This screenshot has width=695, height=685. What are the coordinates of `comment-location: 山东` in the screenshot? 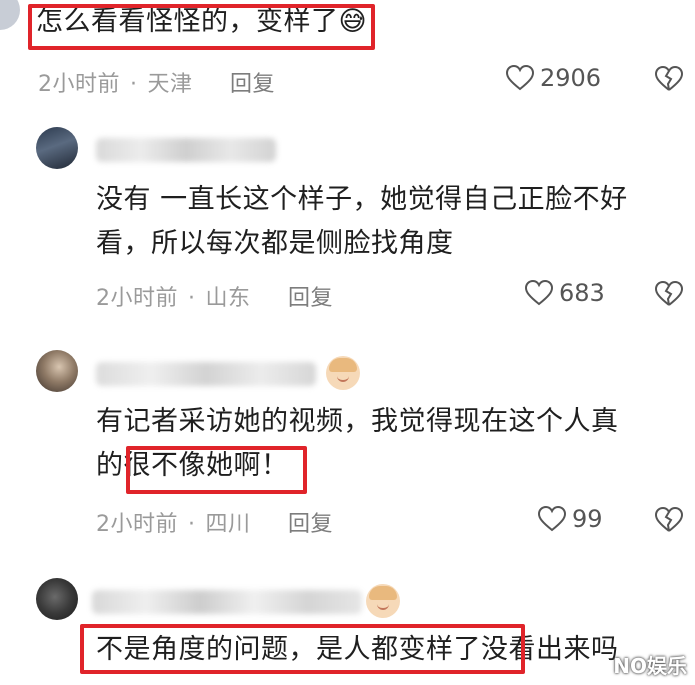 It's located at (228, 298).